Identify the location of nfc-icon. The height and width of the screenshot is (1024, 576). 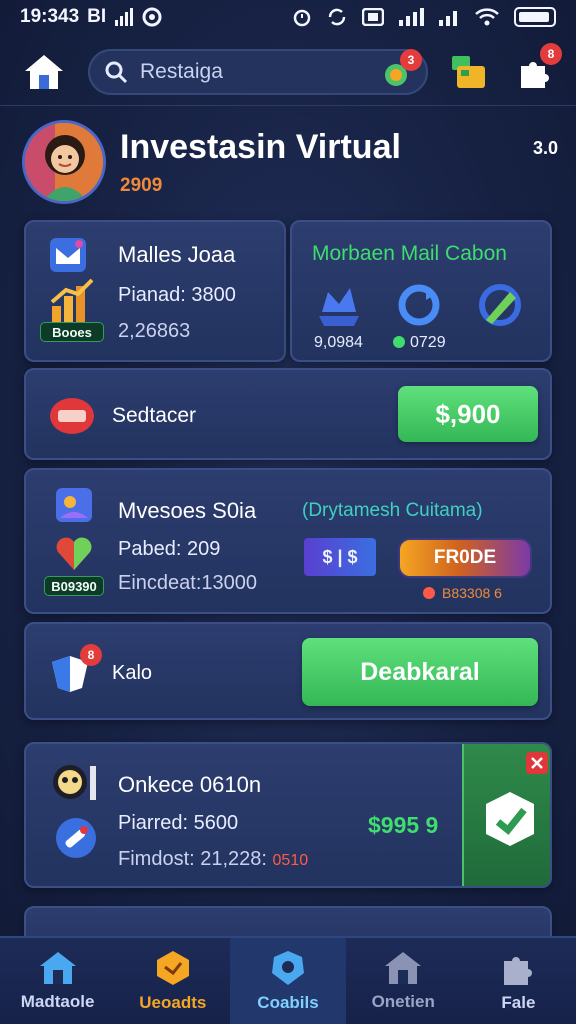
(373, 17).